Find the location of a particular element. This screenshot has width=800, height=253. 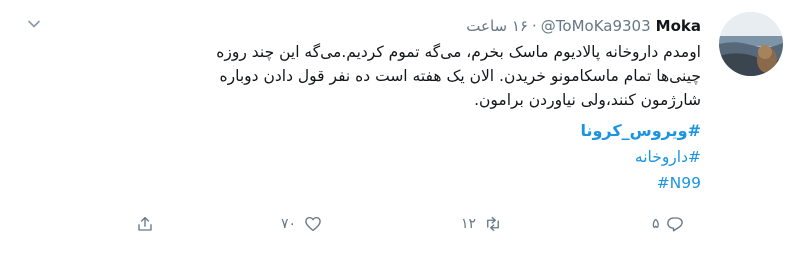

author-name: Moka is located at coordinates (678, 26).